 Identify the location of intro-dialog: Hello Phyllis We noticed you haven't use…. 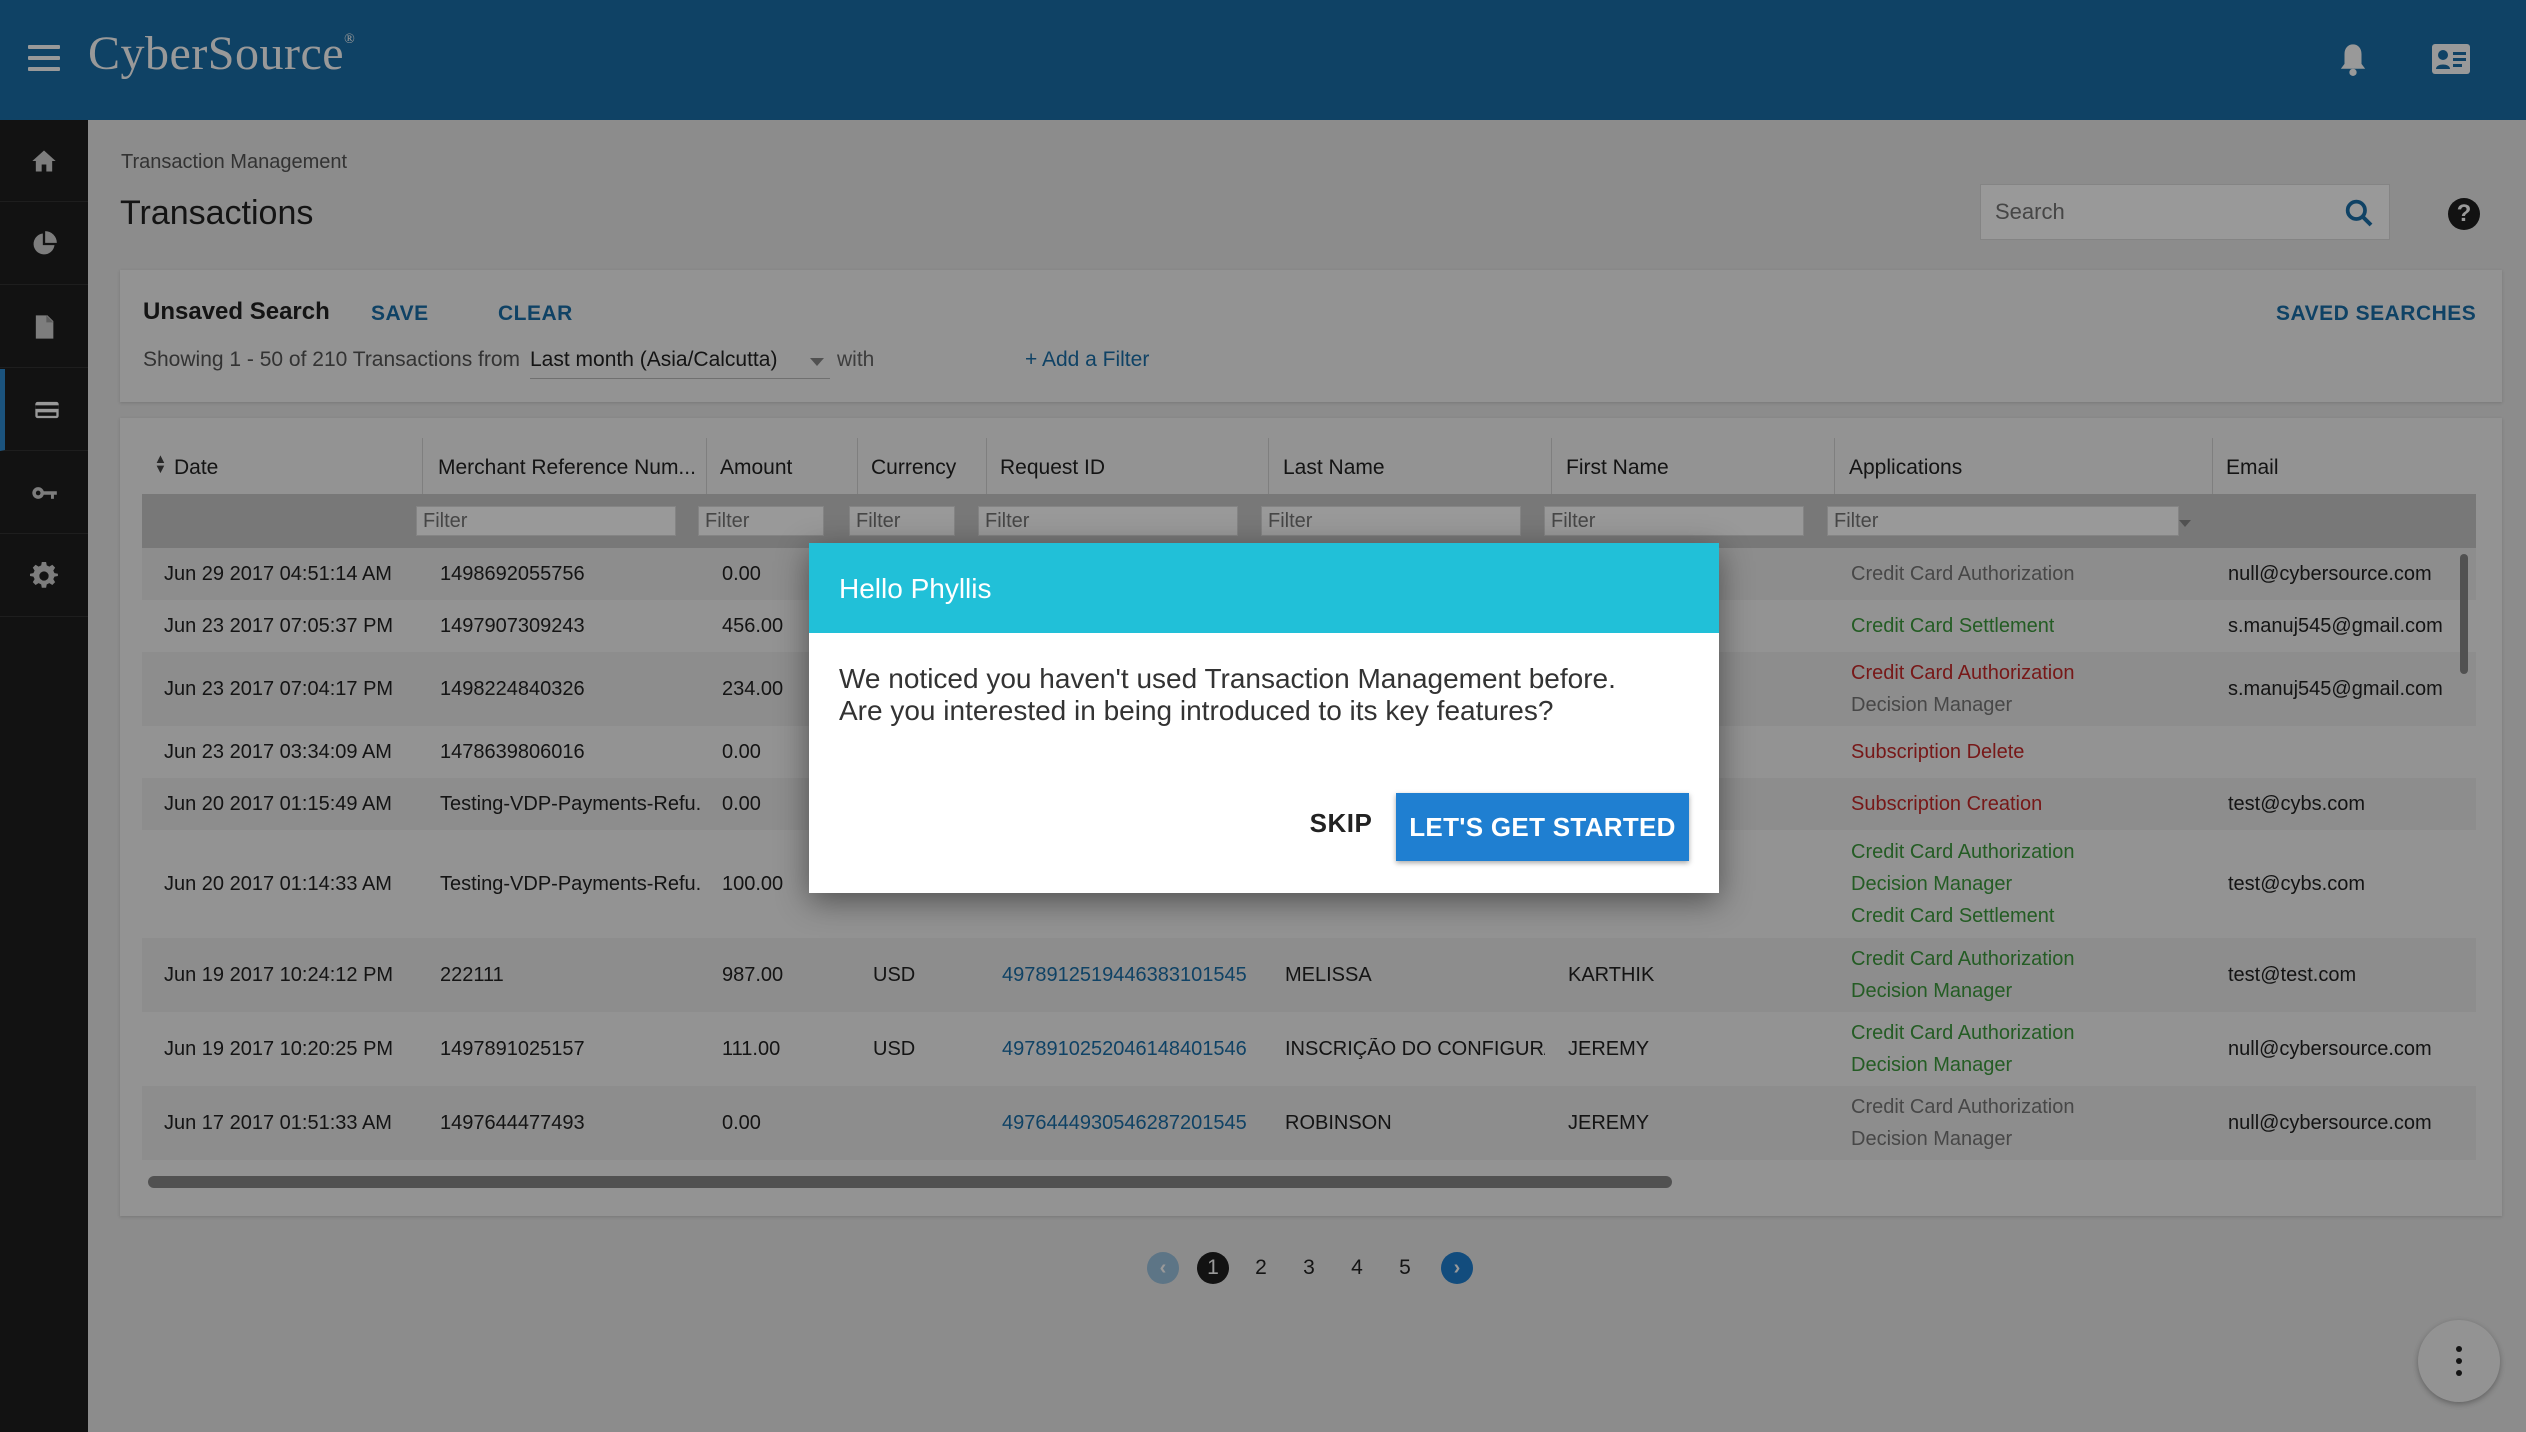
(1264, 718).